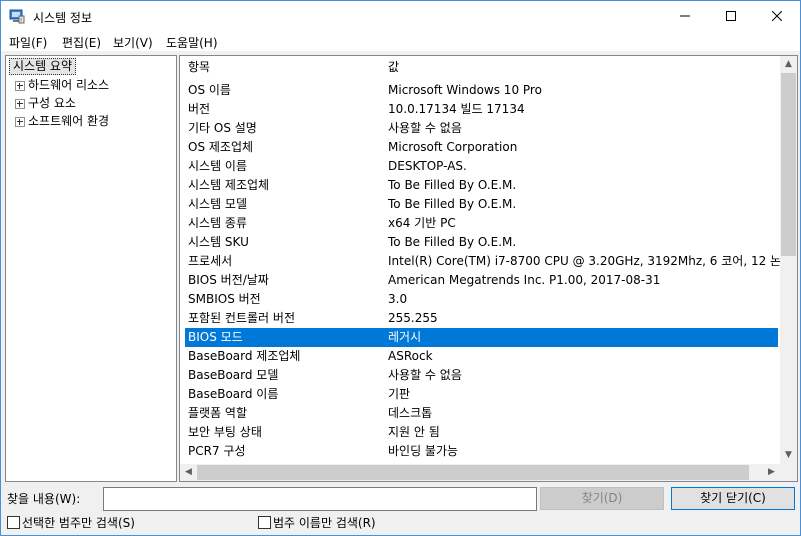 This screenshot has height=536, width=801. What do you see at coordinates (320, 499) in the screenshot?
I see `find-input` at bounding box center [320, 499].